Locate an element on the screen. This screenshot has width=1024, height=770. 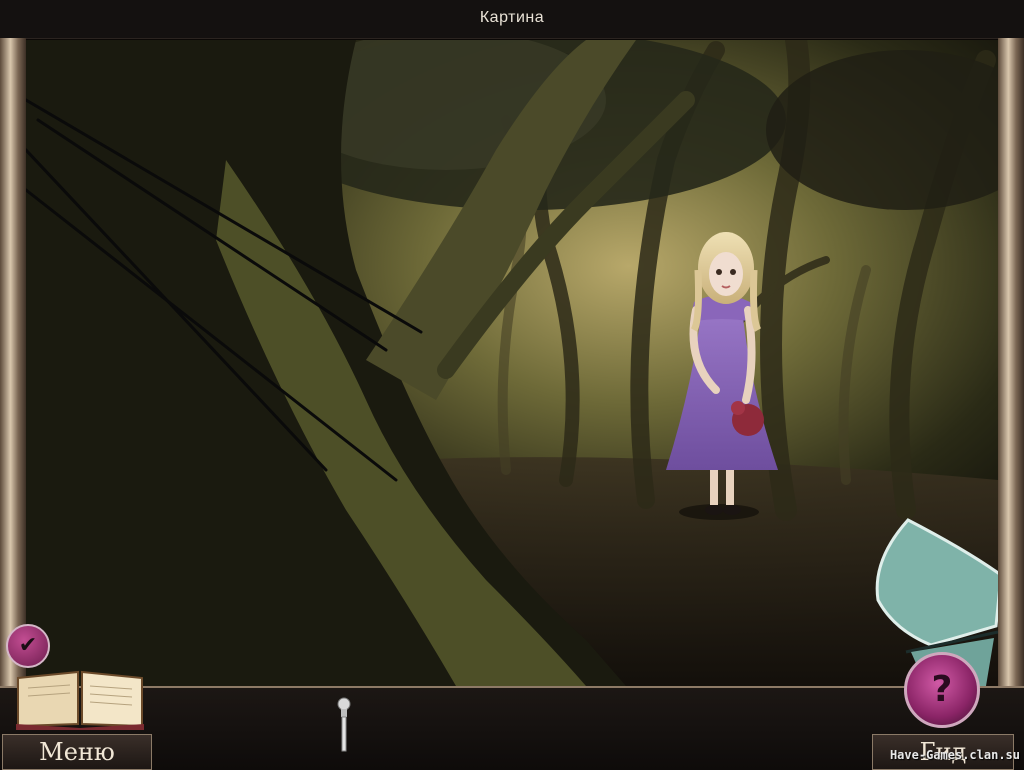
hint-button: ? is located at coordinates (942, 690).